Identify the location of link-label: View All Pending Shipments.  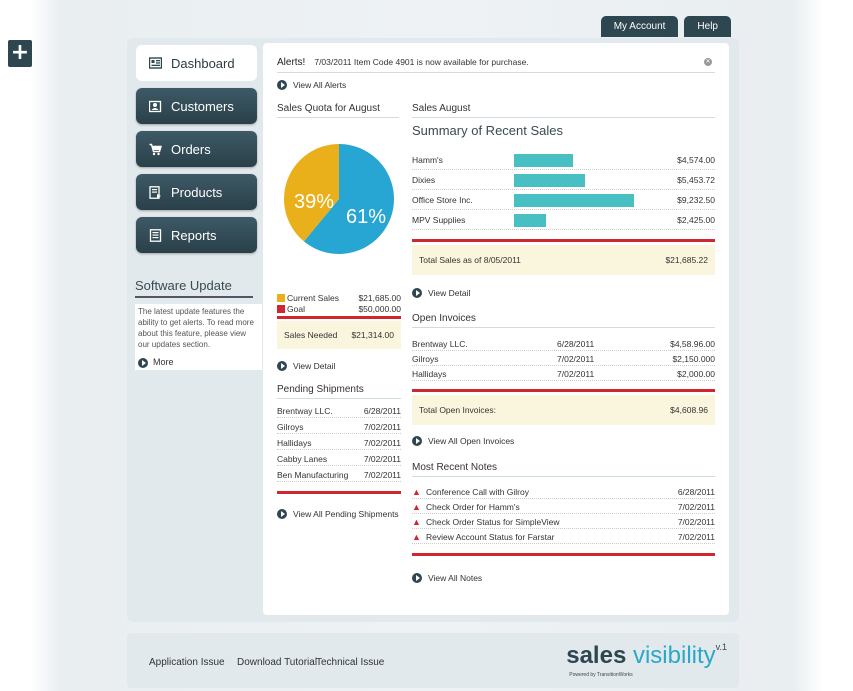
(346, 514).